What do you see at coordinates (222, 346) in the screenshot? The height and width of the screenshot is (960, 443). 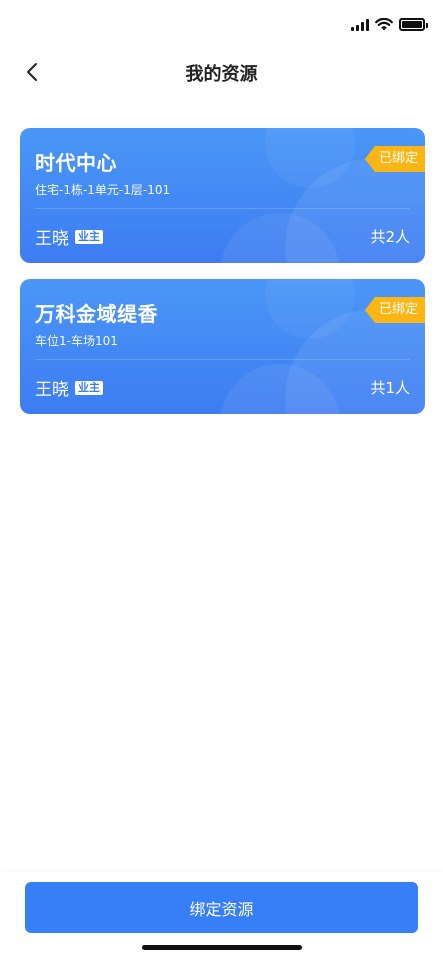 I see `resource-card: 万科金域缇香 车位1-车场101 王晓 业主 共1人 已绑定` at bounding box center [222, 346].